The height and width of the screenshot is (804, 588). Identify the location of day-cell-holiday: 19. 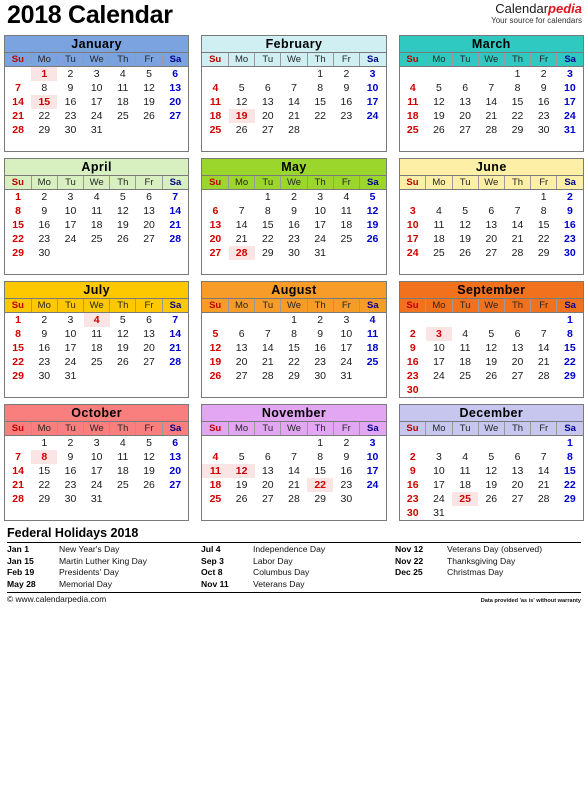
(241, 116).